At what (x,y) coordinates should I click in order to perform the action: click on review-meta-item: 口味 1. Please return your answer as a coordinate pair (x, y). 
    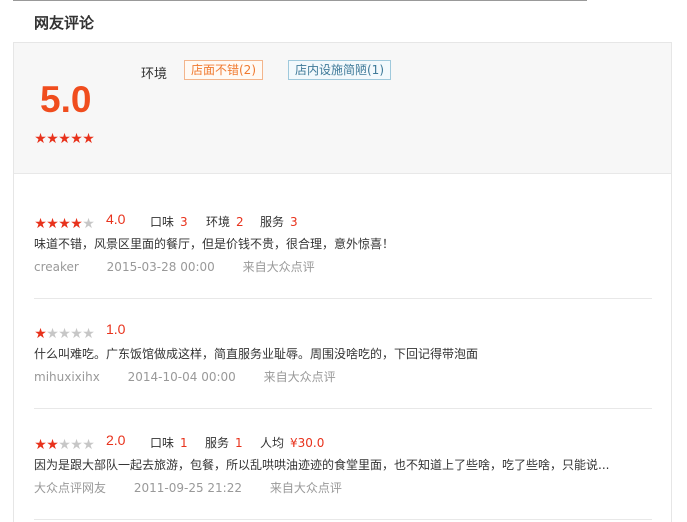
    Looking at the image, I should click on (169, 443).